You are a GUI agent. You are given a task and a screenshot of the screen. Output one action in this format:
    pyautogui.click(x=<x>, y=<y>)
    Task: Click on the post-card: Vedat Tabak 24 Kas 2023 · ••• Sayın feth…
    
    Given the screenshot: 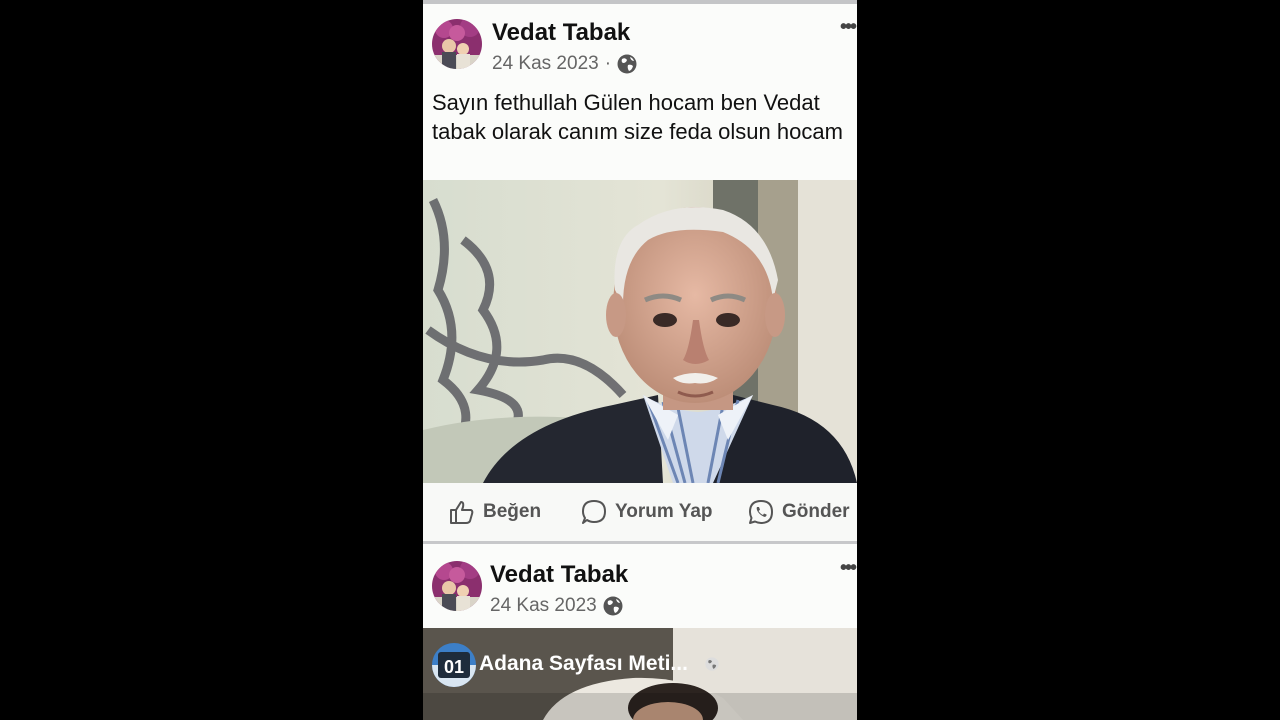 What is the action you would take?
    pyautogui.click(x=640, y=92)
    